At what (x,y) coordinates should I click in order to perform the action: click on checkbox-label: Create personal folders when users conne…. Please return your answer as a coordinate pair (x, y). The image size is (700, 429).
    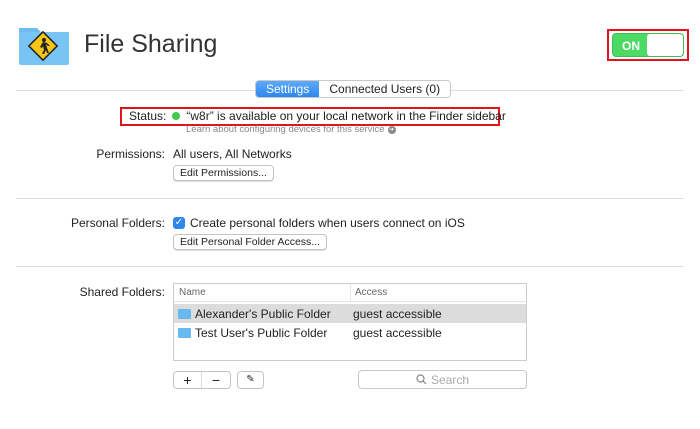
    Looking at the image, I should click on (327, 223).